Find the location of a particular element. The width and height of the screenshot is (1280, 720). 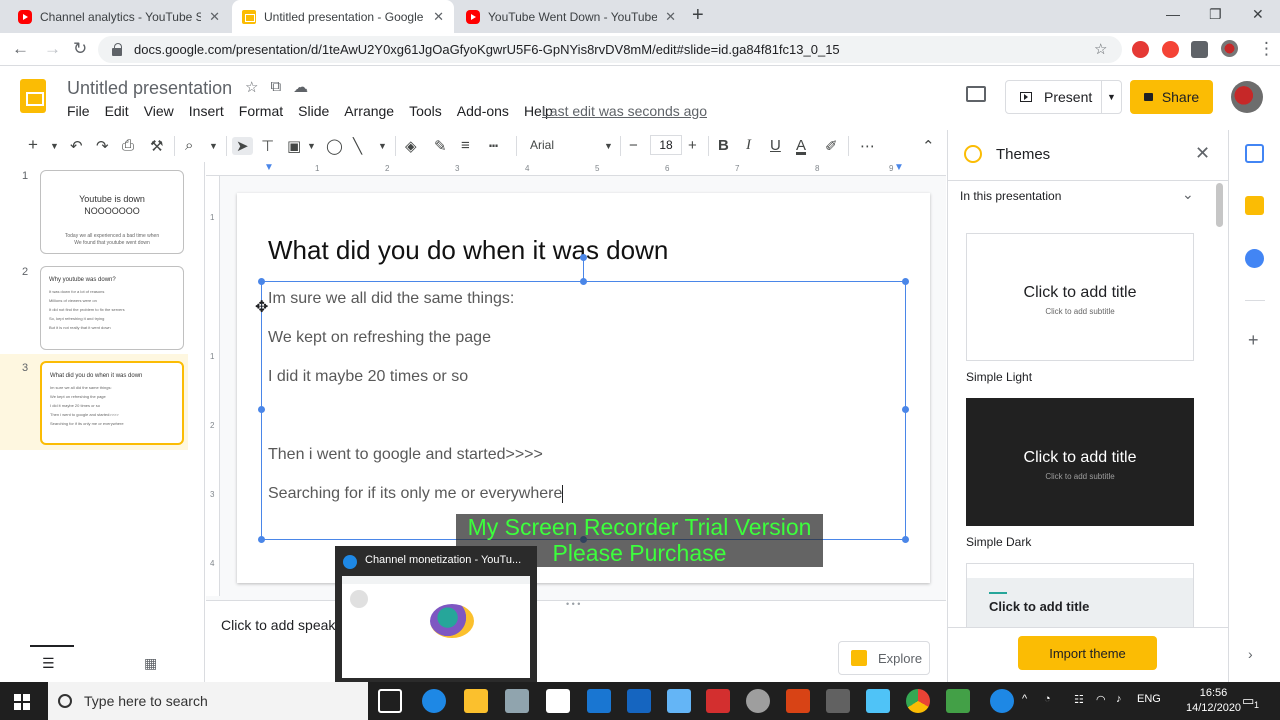

document-title: Untitled presentation is located at coordinates (149, 88).